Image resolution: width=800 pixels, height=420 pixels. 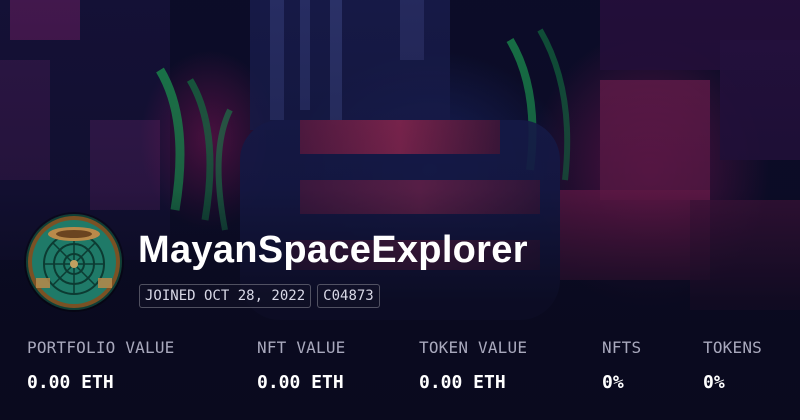 What do you see at coordinates (301, 366) in the screenshot?
I see `stat-nft-value: NFT VALUE 0.00 ETH` at bounding box center [301, 366].